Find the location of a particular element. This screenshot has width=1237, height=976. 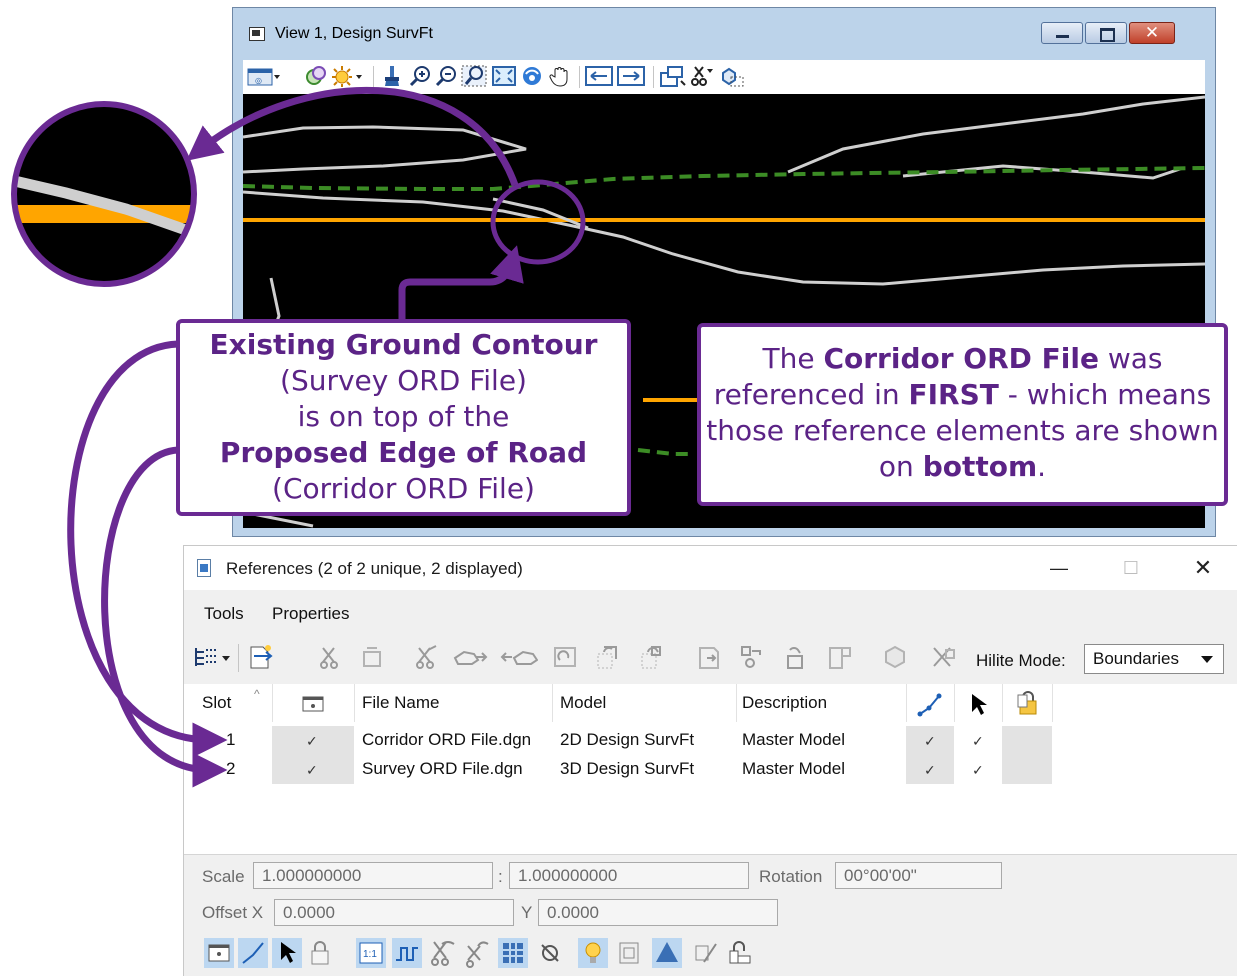

next-view-icon is located at coordinates (631, 76).